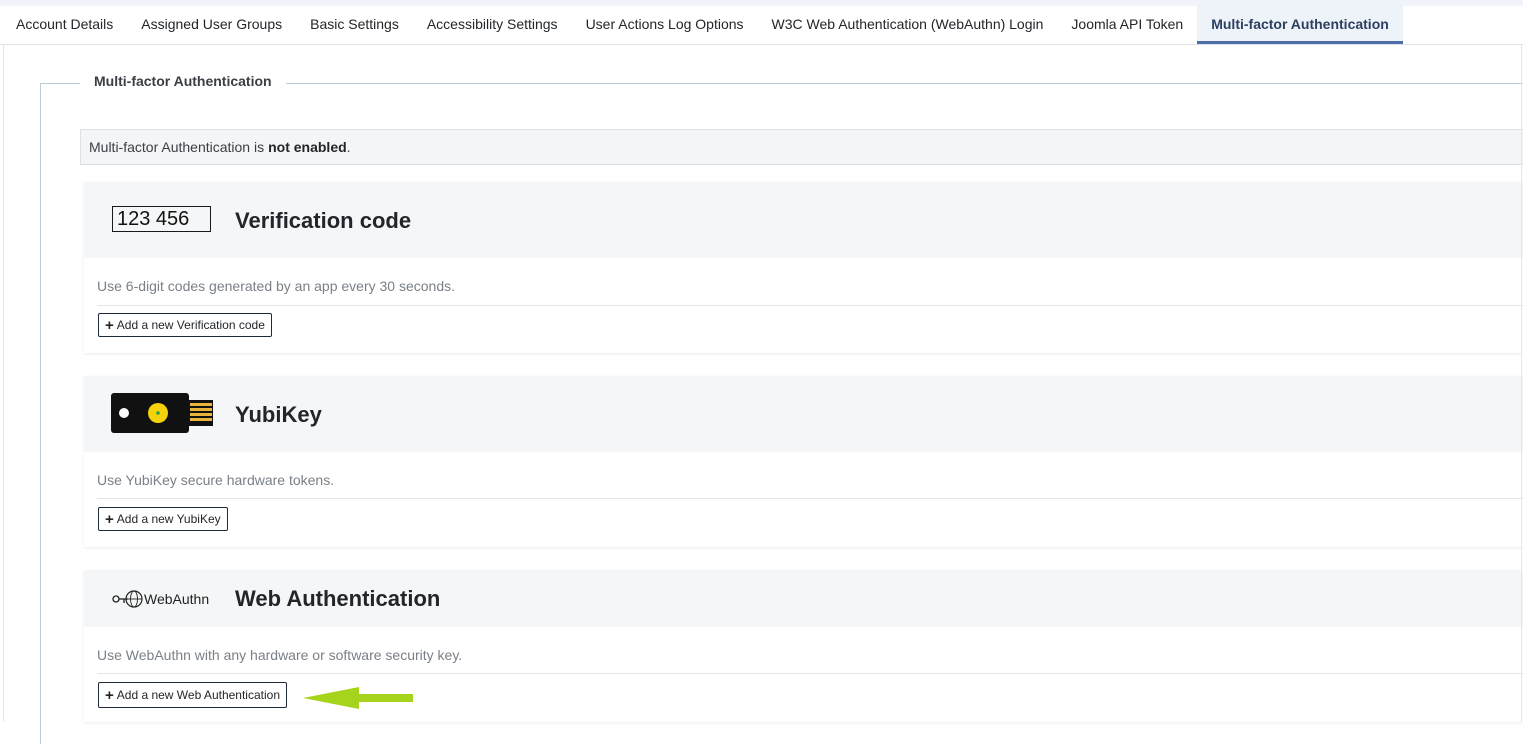 The image size is (1523, 744). I want to click on method-title: Web Authentication, so click(338, 598).